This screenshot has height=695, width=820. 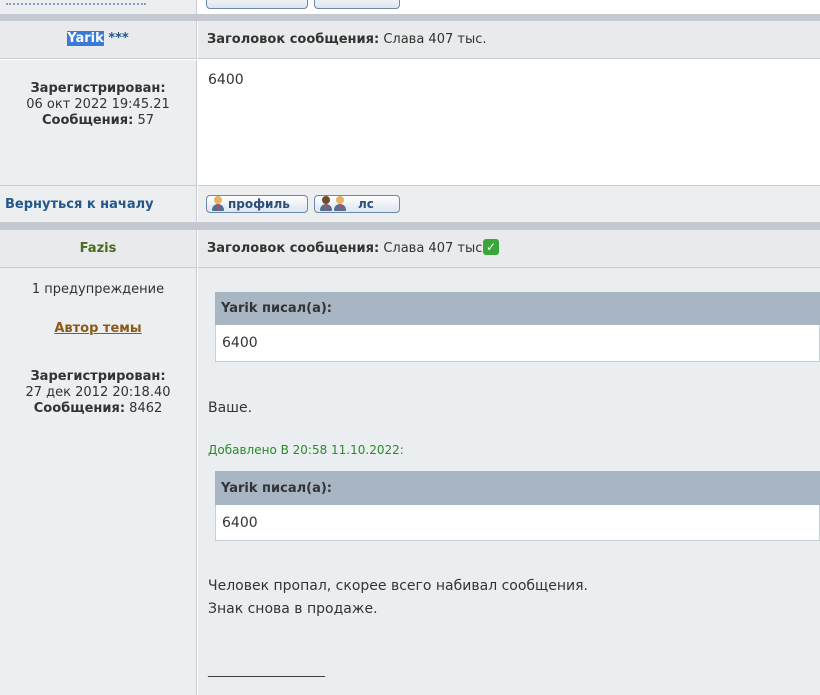 I want to click on profile-person-icon, so click(x=218, y=204).